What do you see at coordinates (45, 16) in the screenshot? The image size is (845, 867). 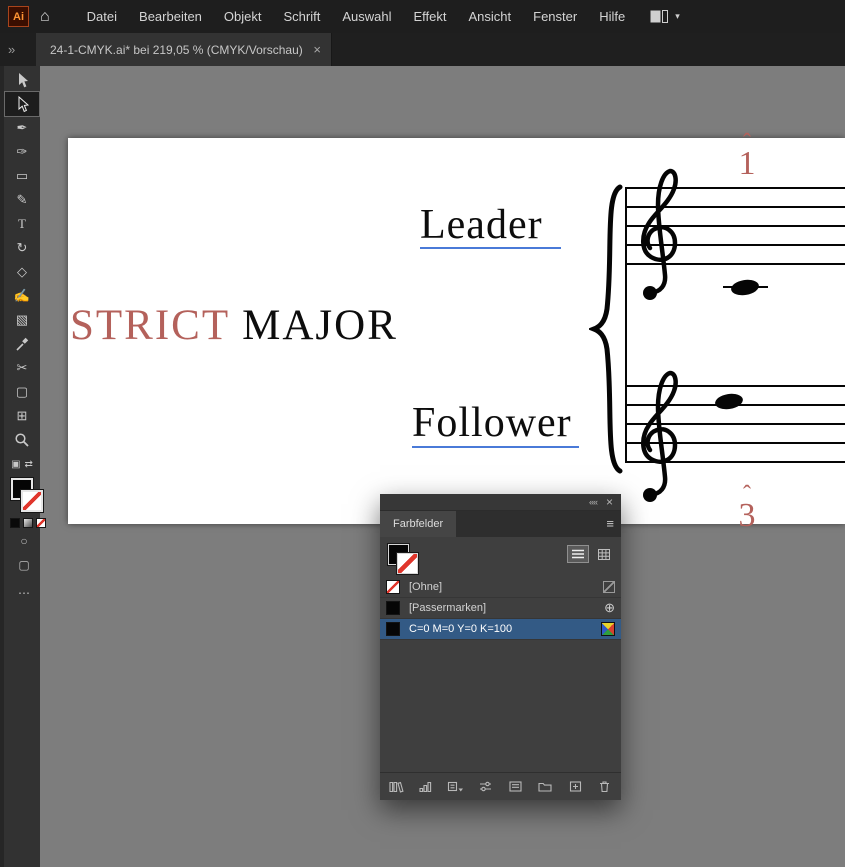 I see `home-icon: ⌂` at bounding box center [45, 16].